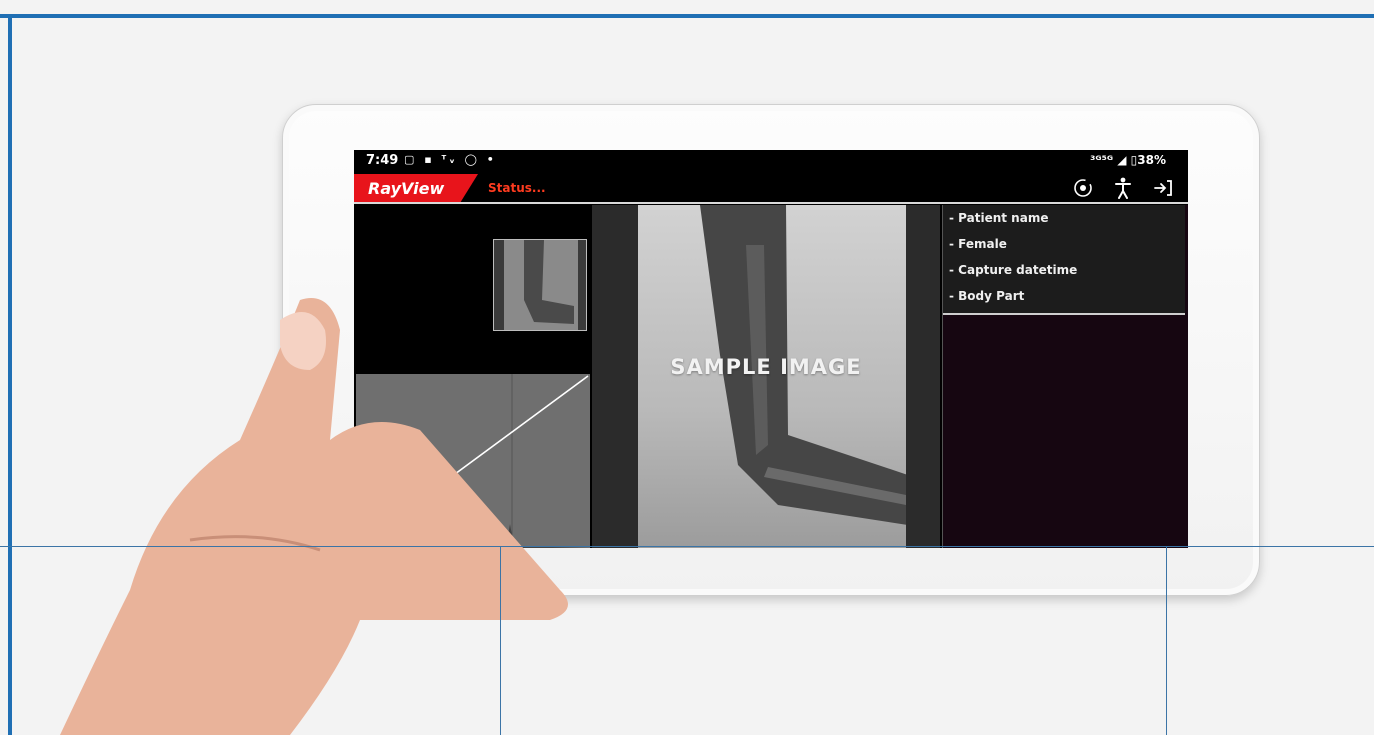 The height and width of the screenshot is (735, 1374). I want to click on histogram-curve, so click(473, 461).